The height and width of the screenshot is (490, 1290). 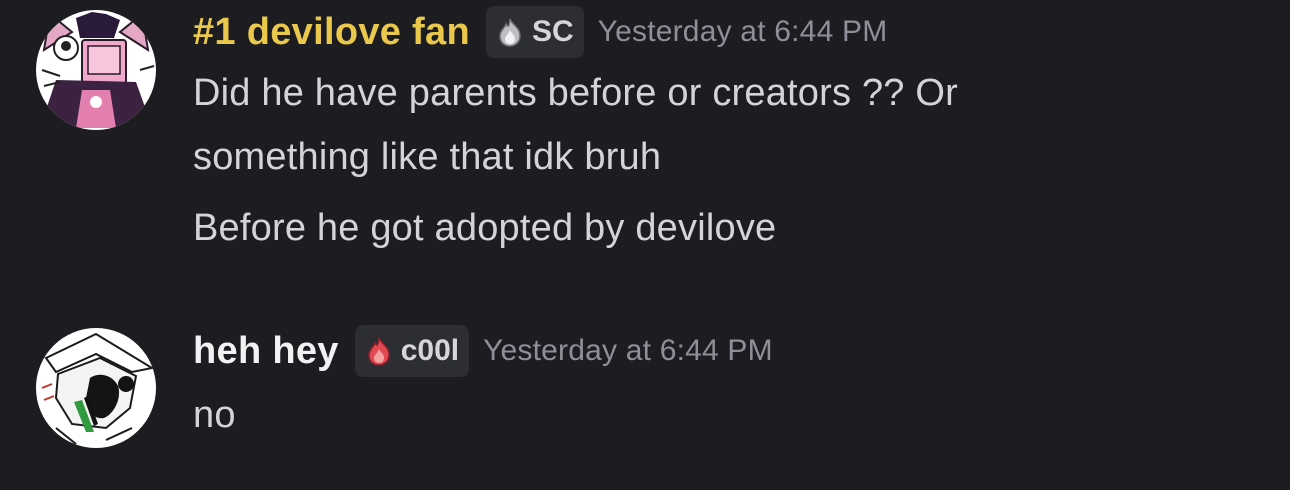 What do you see at coordinates (430, 350) in the screenshot?
I see `server-tag-label: c00l` at bounding box center [430, 350].